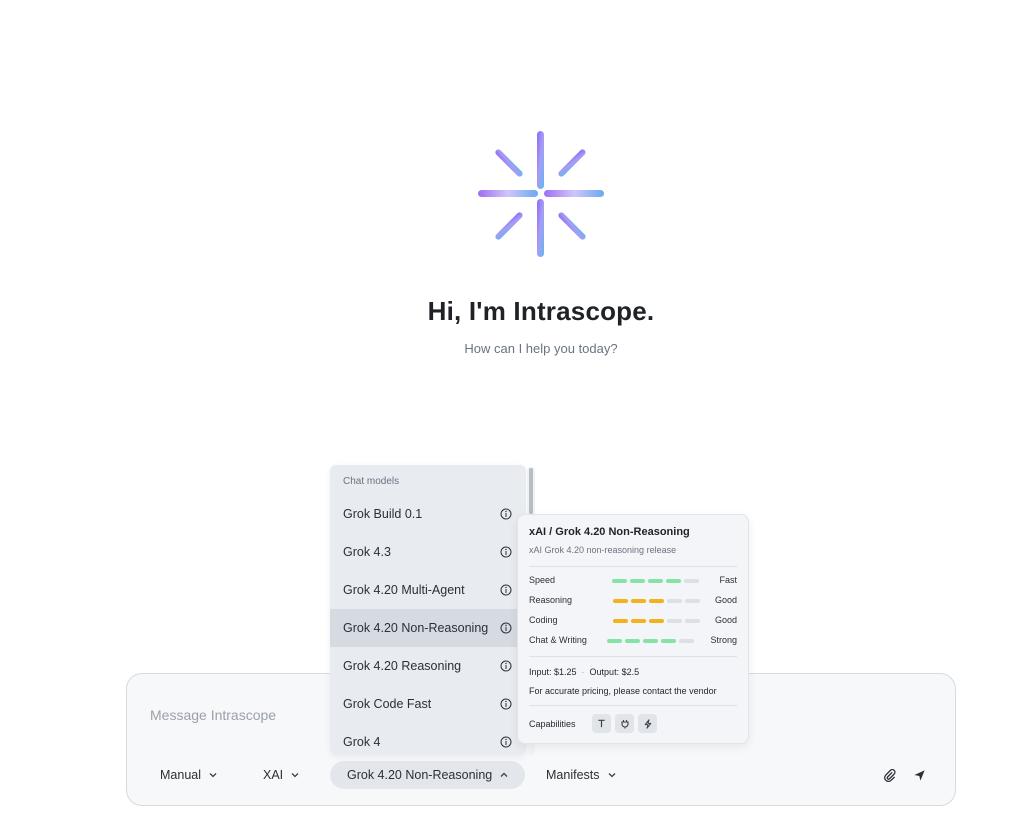  What do you see at coordinates (541, 311) in the screenshot?
I see `page-title: Hi, I'm Intrascope.` at bounding box center [541, 311].